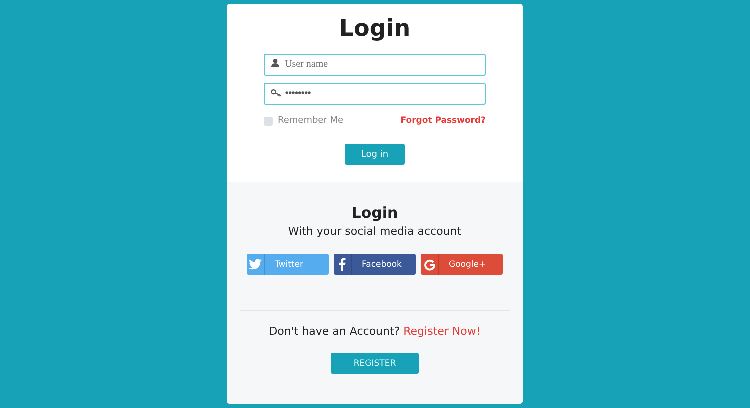 Image resolution: width=750 pixels, height=408 pixels. What do you see at coordinates (375, 331) in the screenshot?
I see `register-prompt: Don't have an Account? Register Now!` at bounding box center [375, 331].